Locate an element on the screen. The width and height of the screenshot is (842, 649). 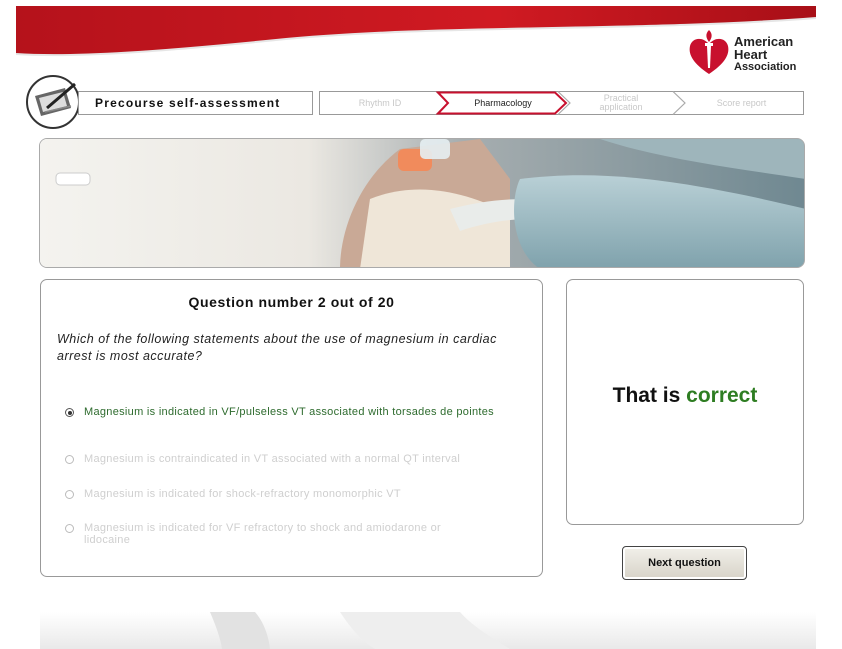
step-pharmacology: Pharmacology is located at coordinates (503, 103).